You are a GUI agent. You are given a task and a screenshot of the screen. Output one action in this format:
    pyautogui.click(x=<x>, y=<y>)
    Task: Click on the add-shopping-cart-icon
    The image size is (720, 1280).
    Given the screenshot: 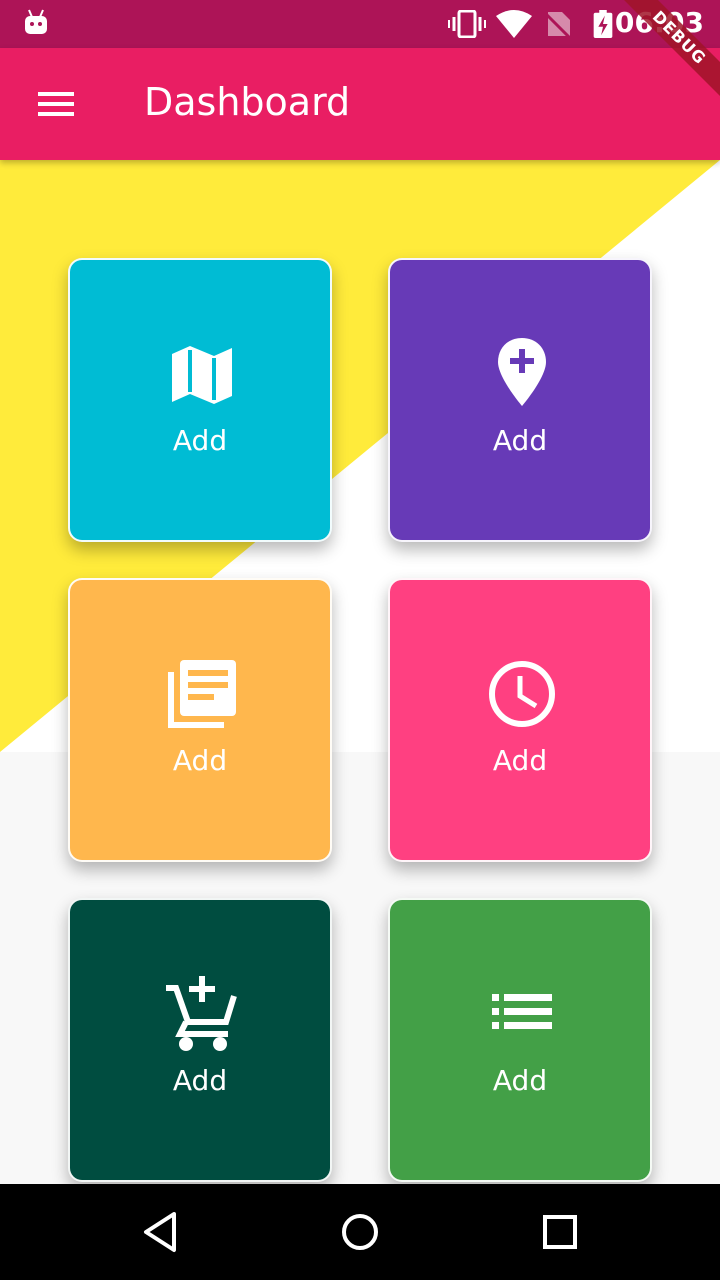 What is the action you would take?
    pyautogui.click(x=201, y=1013)
    